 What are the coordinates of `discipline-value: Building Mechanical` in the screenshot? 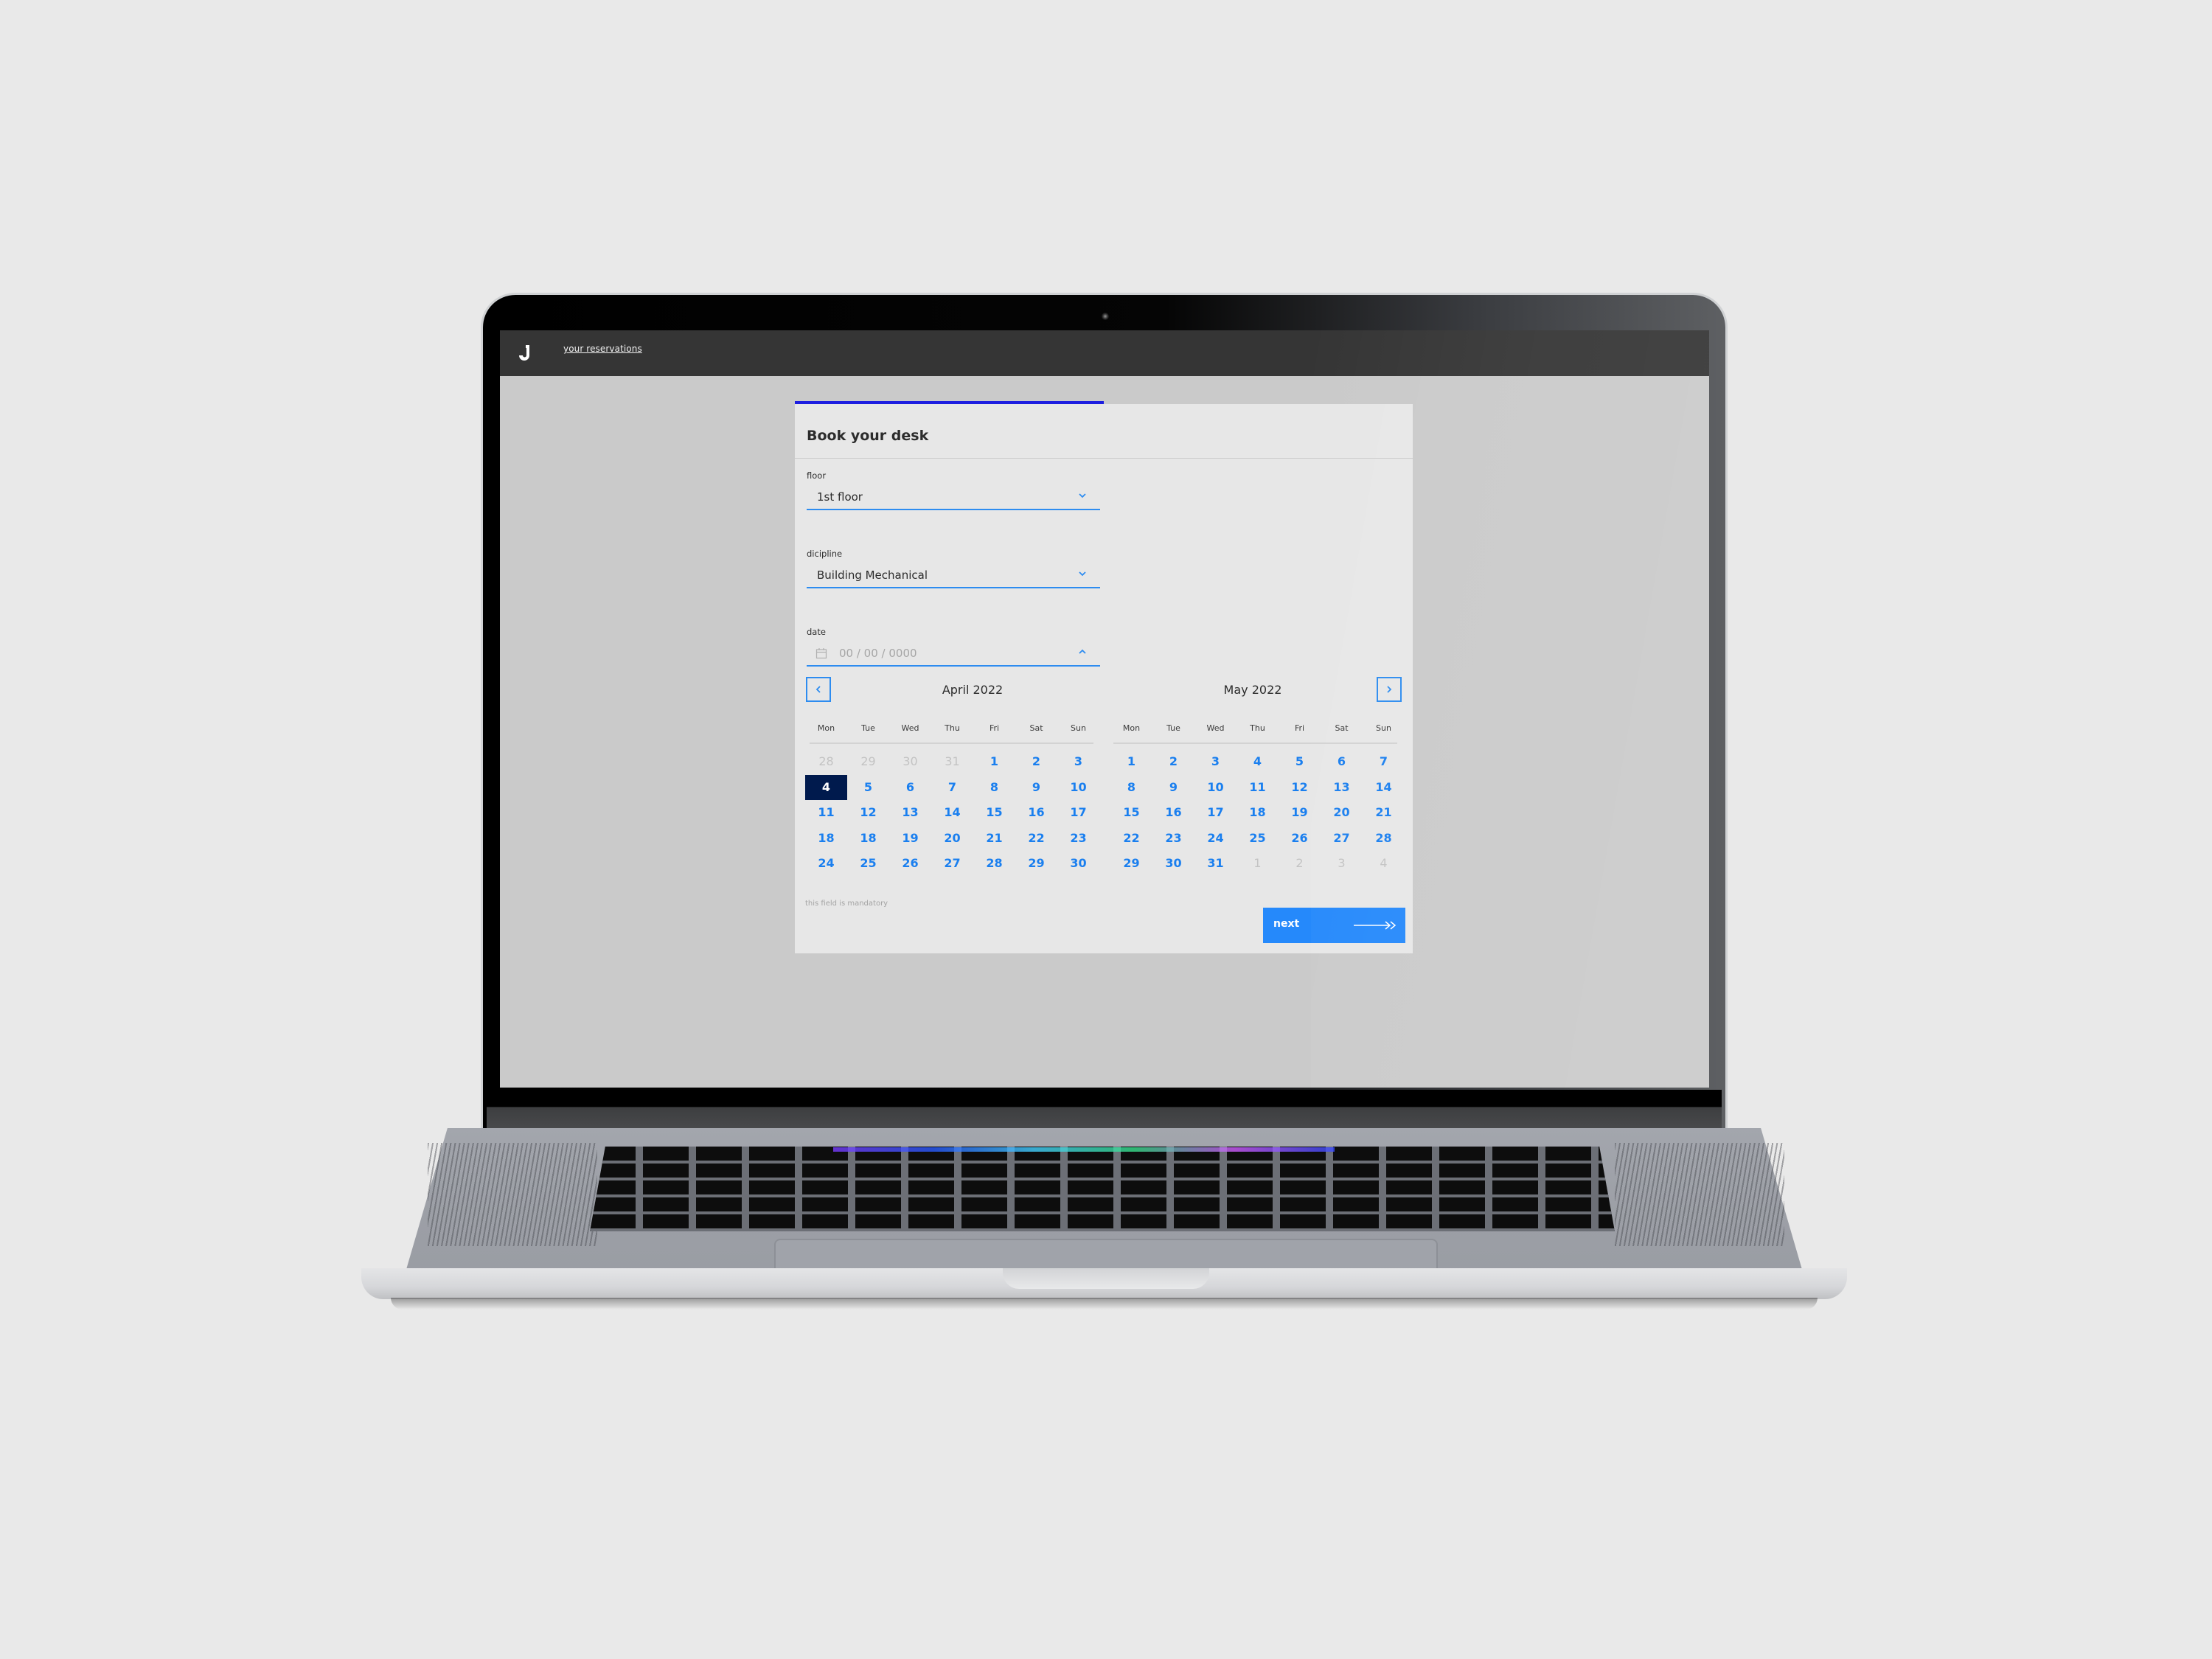 It's located at (872, 575).